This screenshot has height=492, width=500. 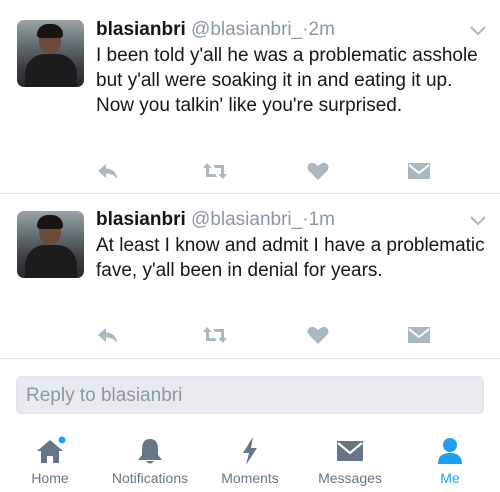 I want to click on bell-icon, so click(x=150, y=451).